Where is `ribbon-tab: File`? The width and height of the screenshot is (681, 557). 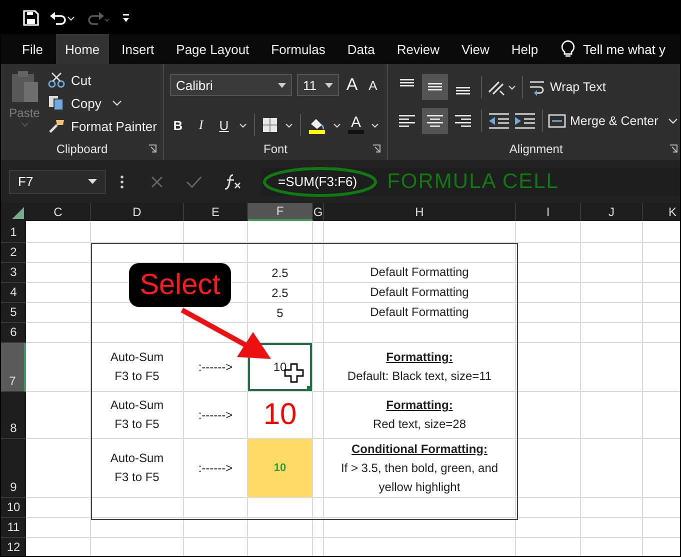 ribbon-tab: File is located at coordinates (32, 49).